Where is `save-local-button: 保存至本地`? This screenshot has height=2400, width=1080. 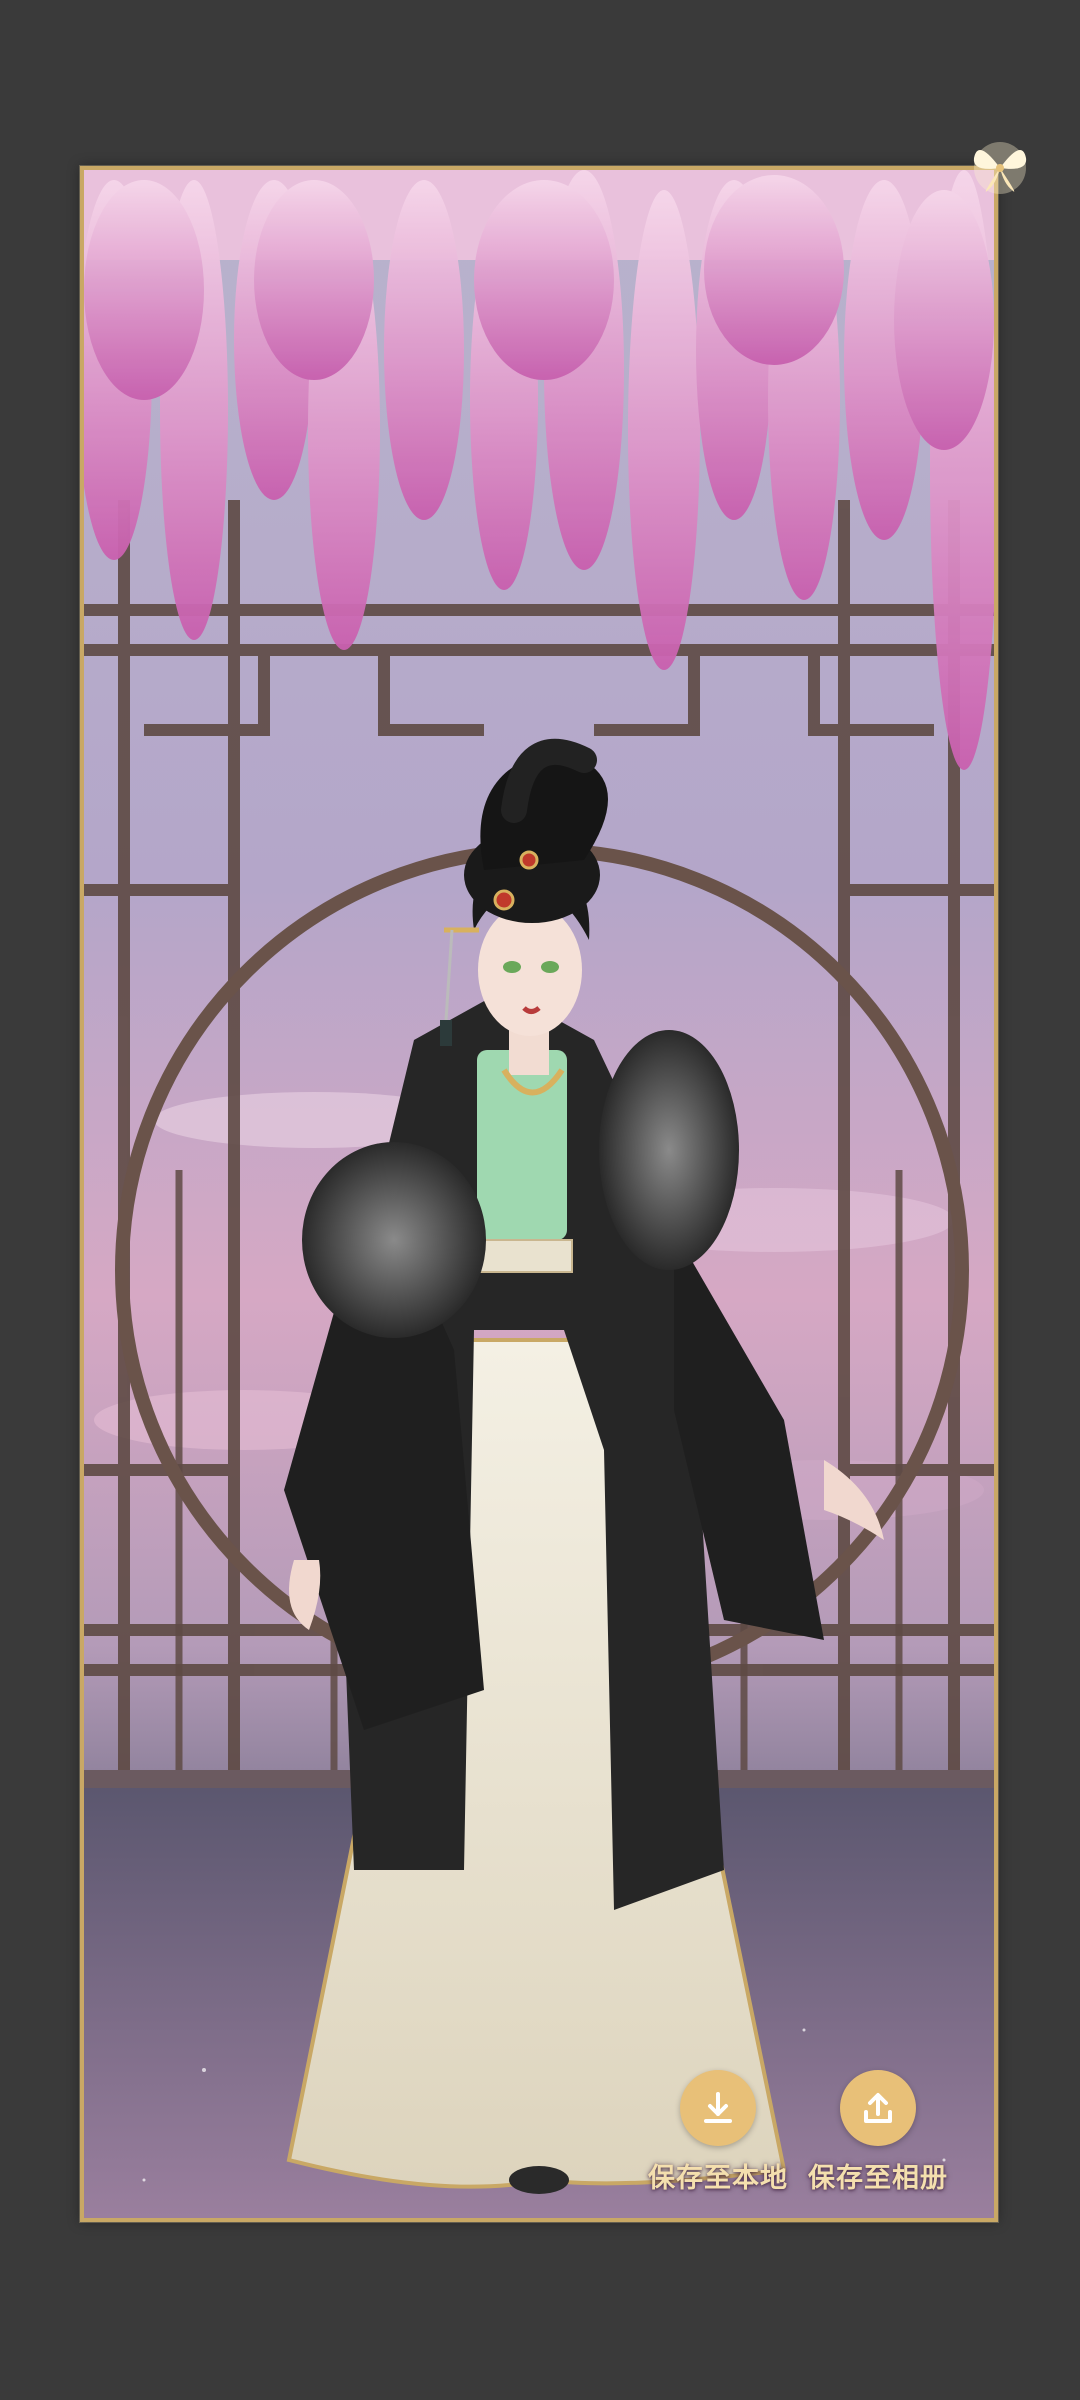 save-local-button: 保存至本地 is located at coordinates (718, 2135).